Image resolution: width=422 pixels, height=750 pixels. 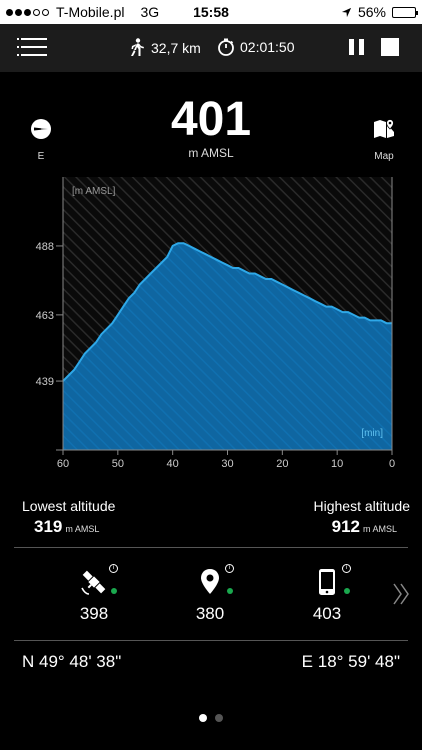 What do you see at coordinates (69, 506) in the screenshot?
I see `lowest-altitude-title: Lowest altitude` at bounding box center [69, 506].